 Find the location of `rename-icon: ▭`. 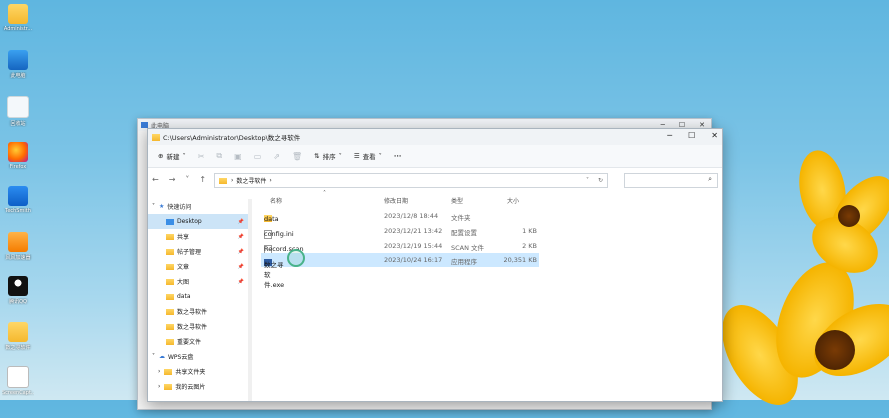

rename-icon: ▭ is located at coordinates (258, 156).